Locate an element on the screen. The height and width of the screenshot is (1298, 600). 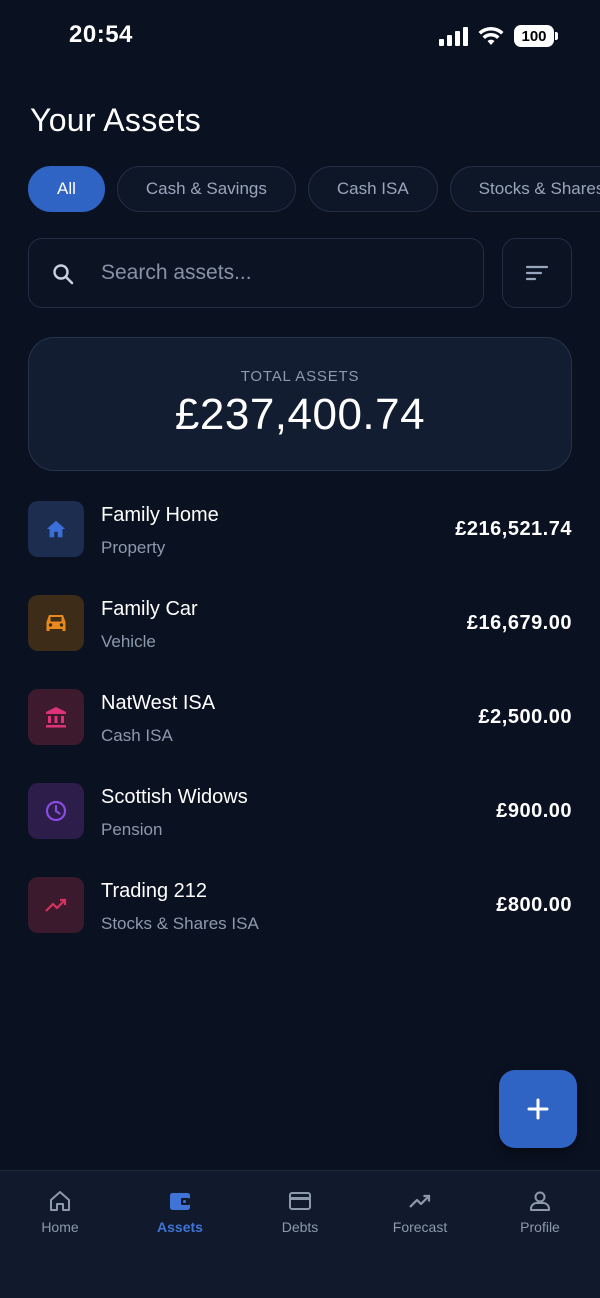
asset-type: Vehicle is located at coordinates (128, 641).